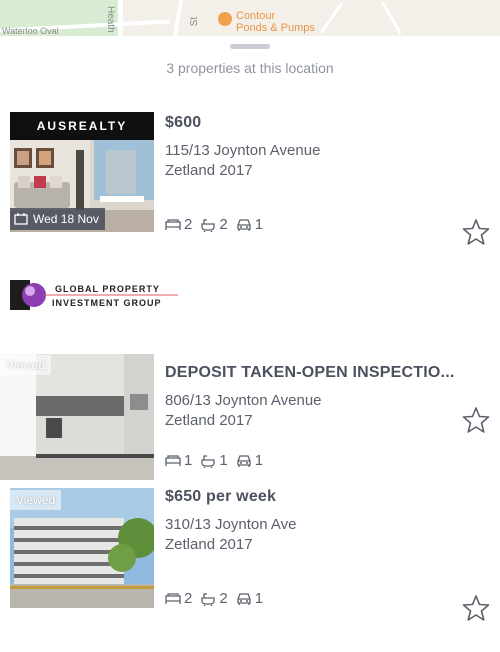 The image size is (500, 652). What do you see at coordinates (221, 496) in the screenshot?
I see `listing-price: $650 per week` at bounding box center [221, 496].